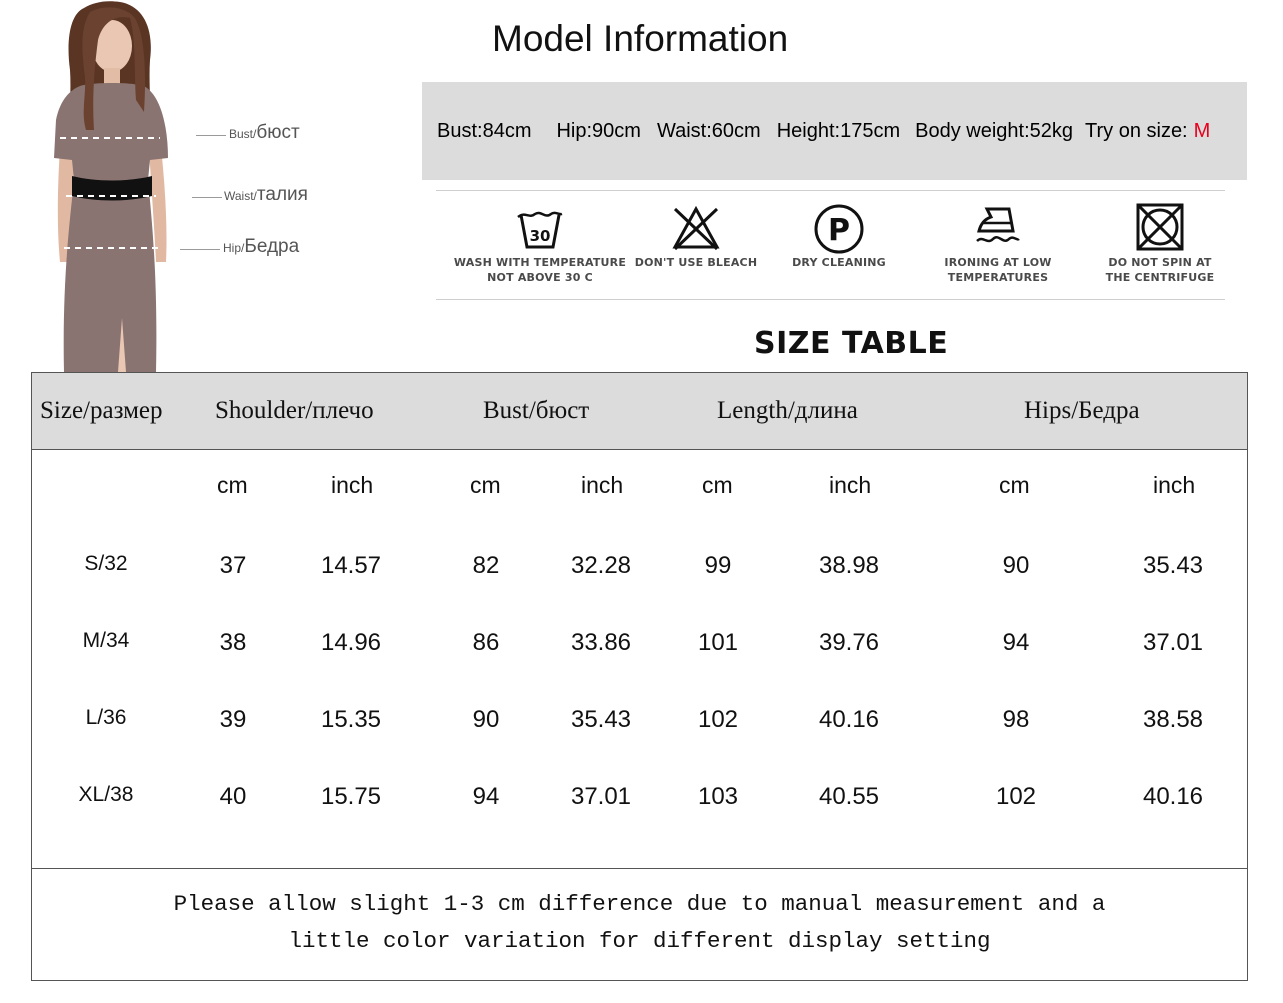  Describe the element at coordinates (1173, 565) in the screenshot. I see `cell-hips-inch: 35.43` at that location.